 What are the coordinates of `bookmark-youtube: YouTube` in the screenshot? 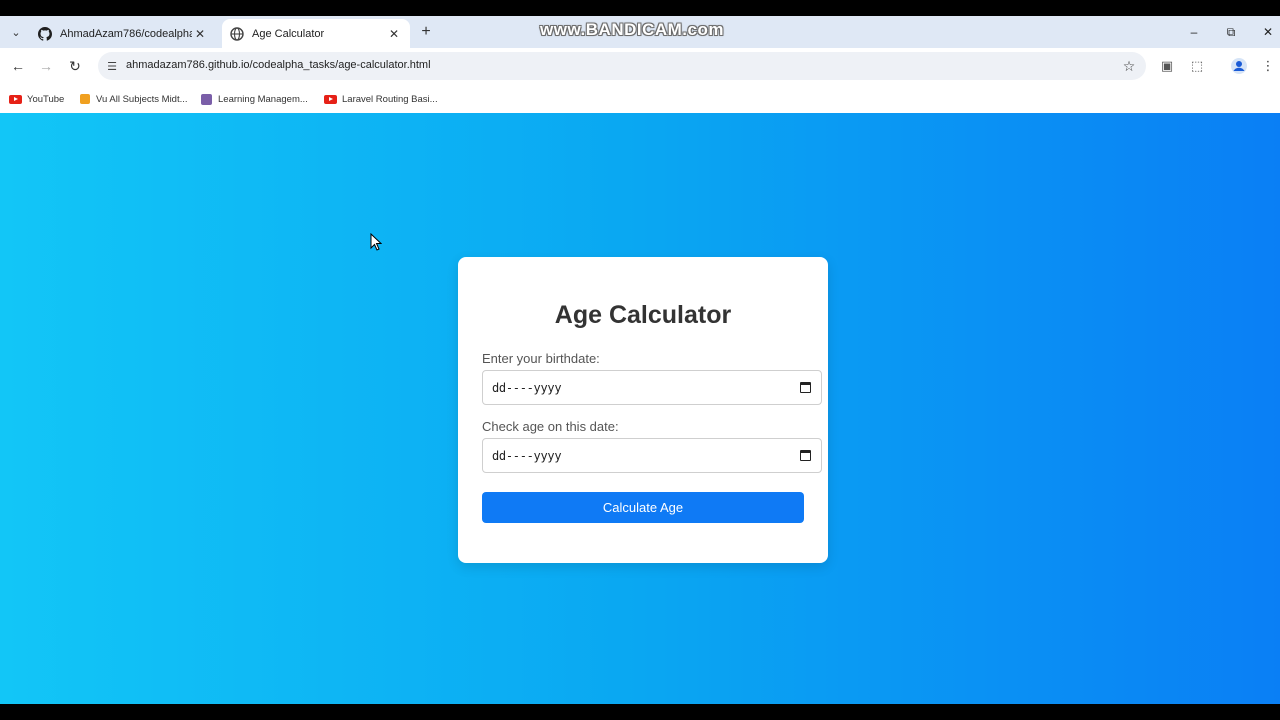 It's located at (36, 99).